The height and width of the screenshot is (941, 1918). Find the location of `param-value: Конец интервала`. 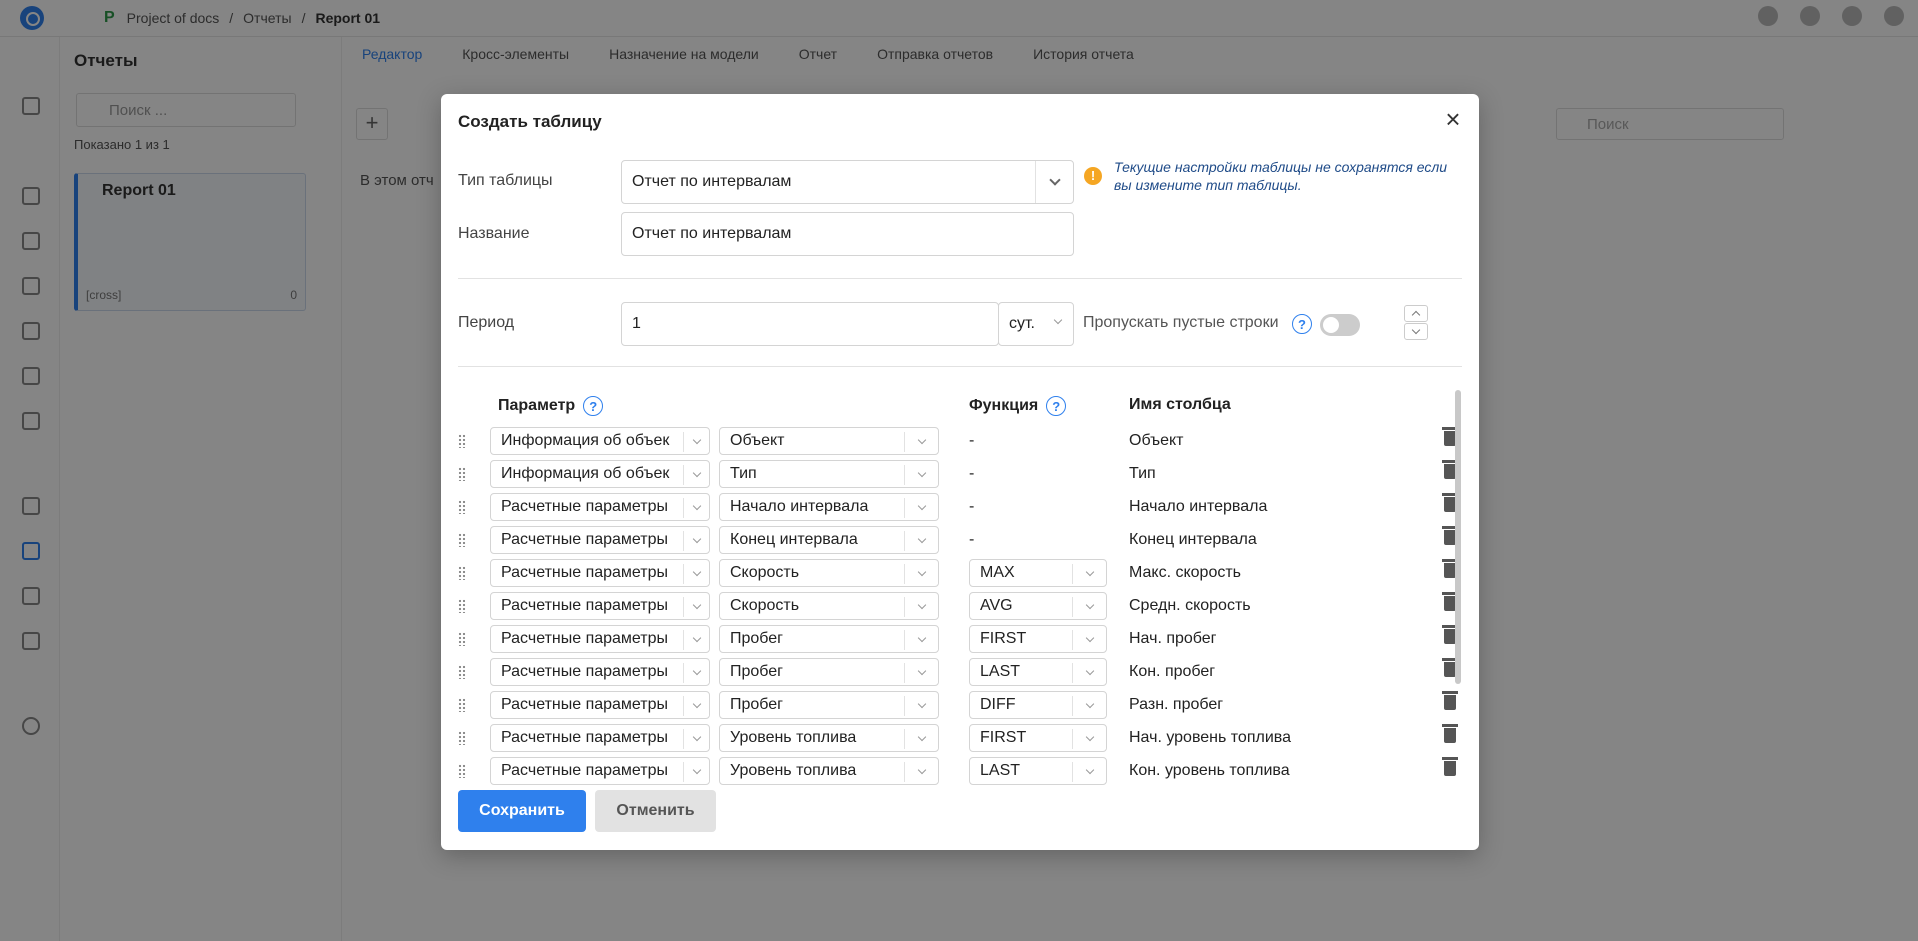

param-value: Конец интервала is located at coordinates (794, 539).